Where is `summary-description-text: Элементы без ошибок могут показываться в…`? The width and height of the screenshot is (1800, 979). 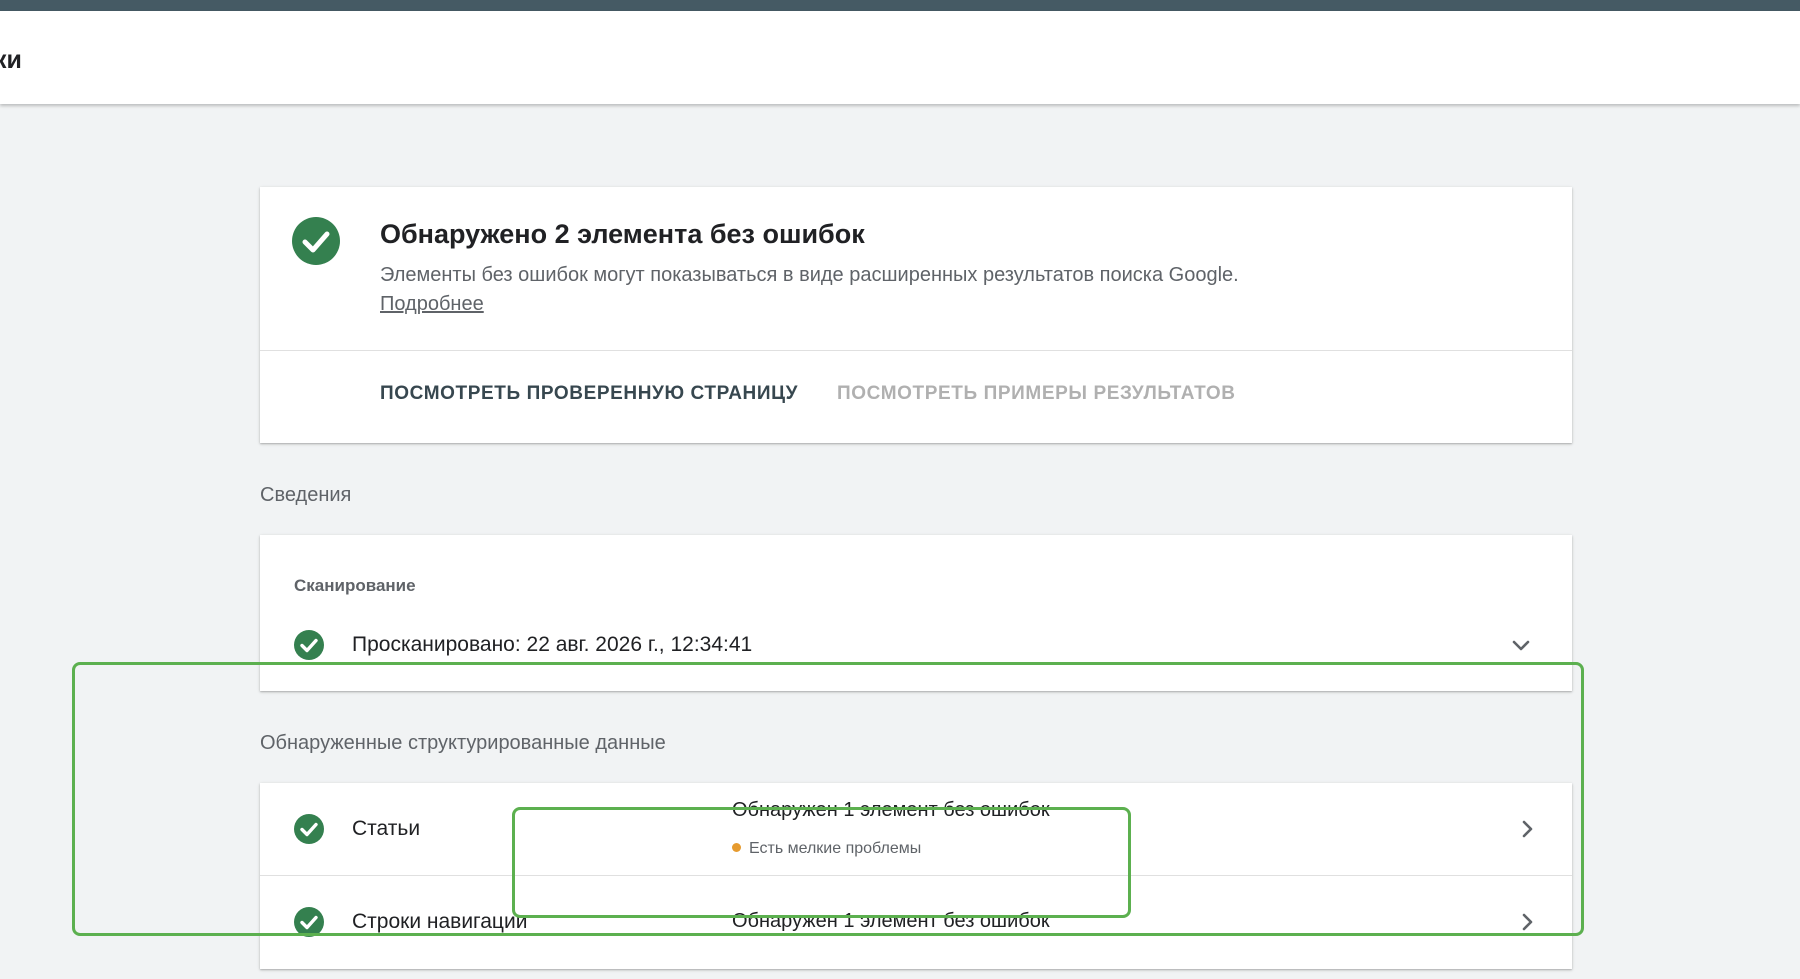
summary-description-text: Элементы без ошибок могут показываться в… is located at coordinates (809, 275).